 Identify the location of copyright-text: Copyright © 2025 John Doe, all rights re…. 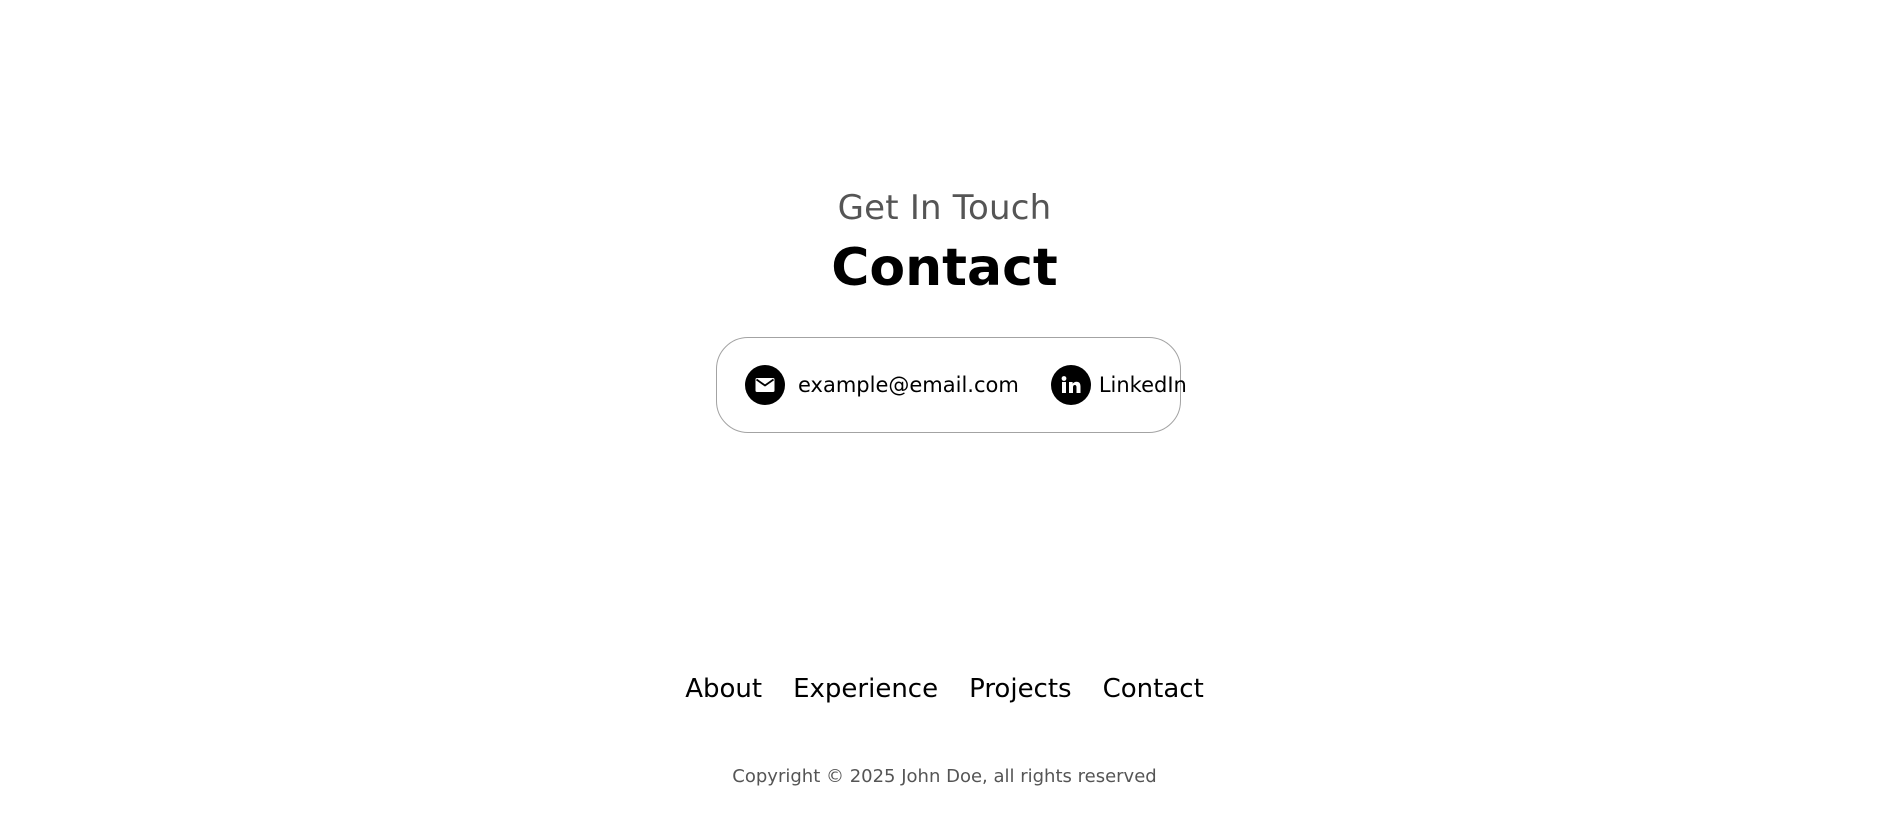
(944, 776).